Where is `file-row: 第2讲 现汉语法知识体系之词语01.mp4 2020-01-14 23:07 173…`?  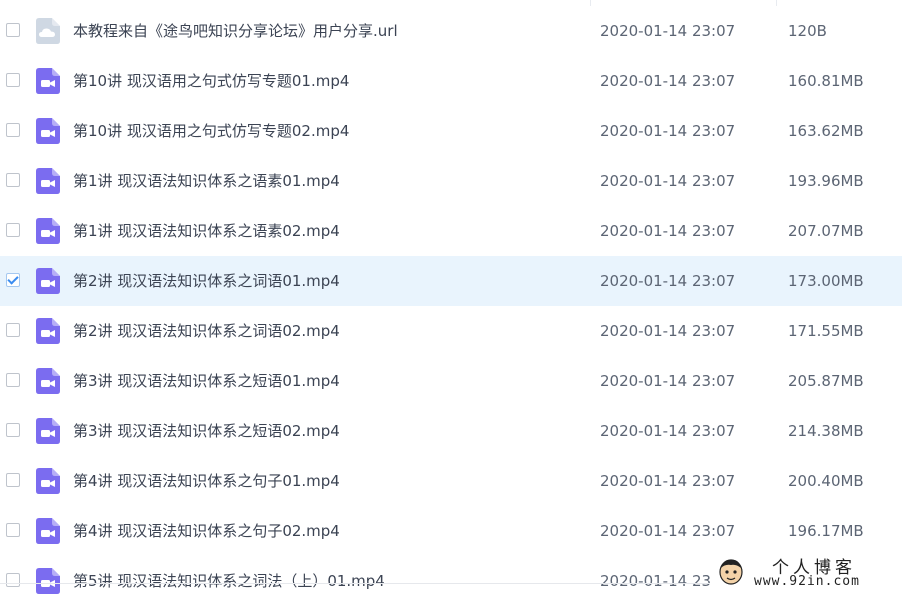 file-row: 第2讲 现汉语法知识体系之词语01.mp4 2020-01-14 23:07 173… is located at coordinates (451, 281).